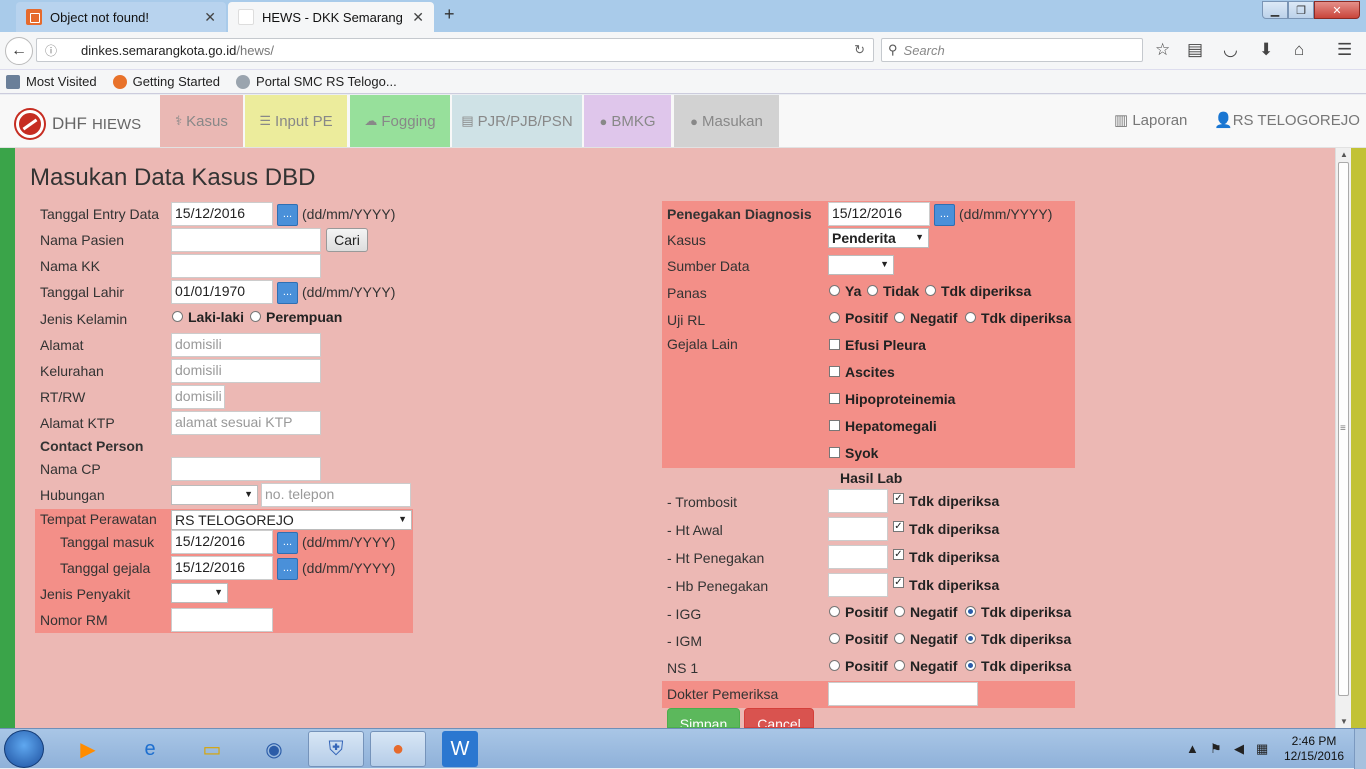 The image size is (1366, 769). I want to click on nama-kk-field, so click(246, 266).